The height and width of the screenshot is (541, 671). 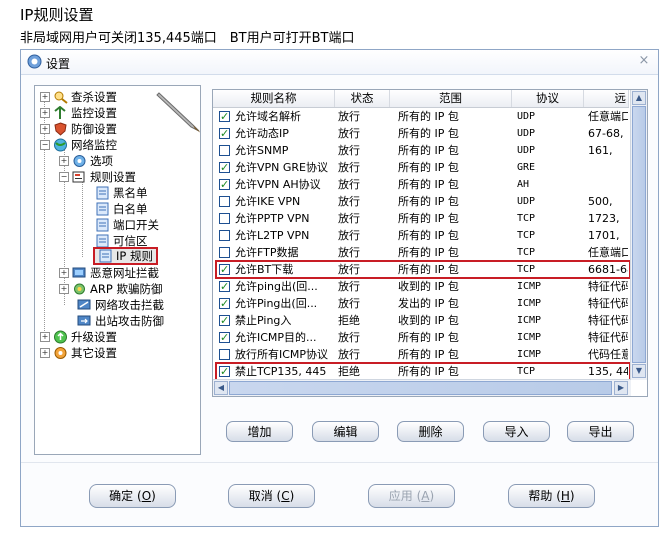 I want to click on tree-item-label: 黑名单, so click(x=130, y=193).